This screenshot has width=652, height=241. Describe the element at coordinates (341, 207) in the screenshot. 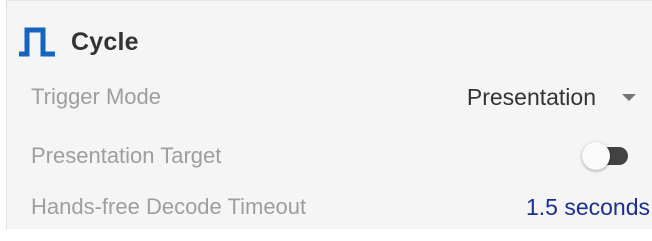

I see `hands-free-timeout-row: Hands-free Decode Timeout 1.5 seconds` at that location.